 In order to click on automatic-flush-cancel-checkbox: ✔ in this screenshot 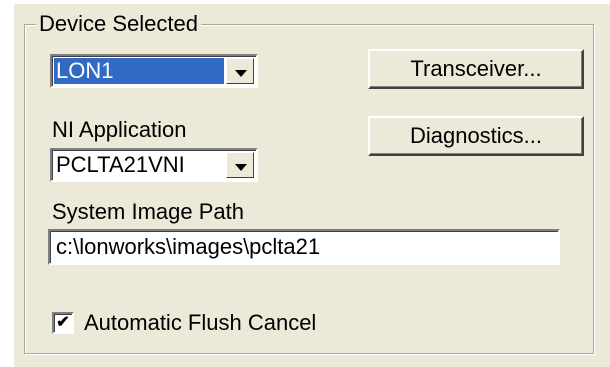, I will do `click(63, 323)`.